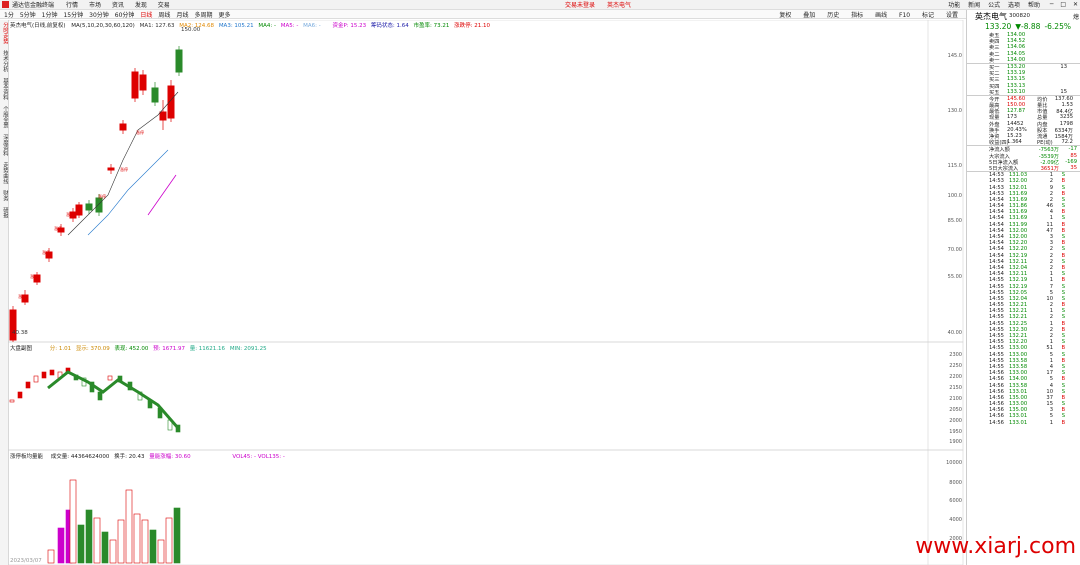 This screenshot has width=1080, height=565. What do you see at coordinates (955, 355) in the screenshot?
I see `index-ytick: 2300` at bounding box center [955, 355].